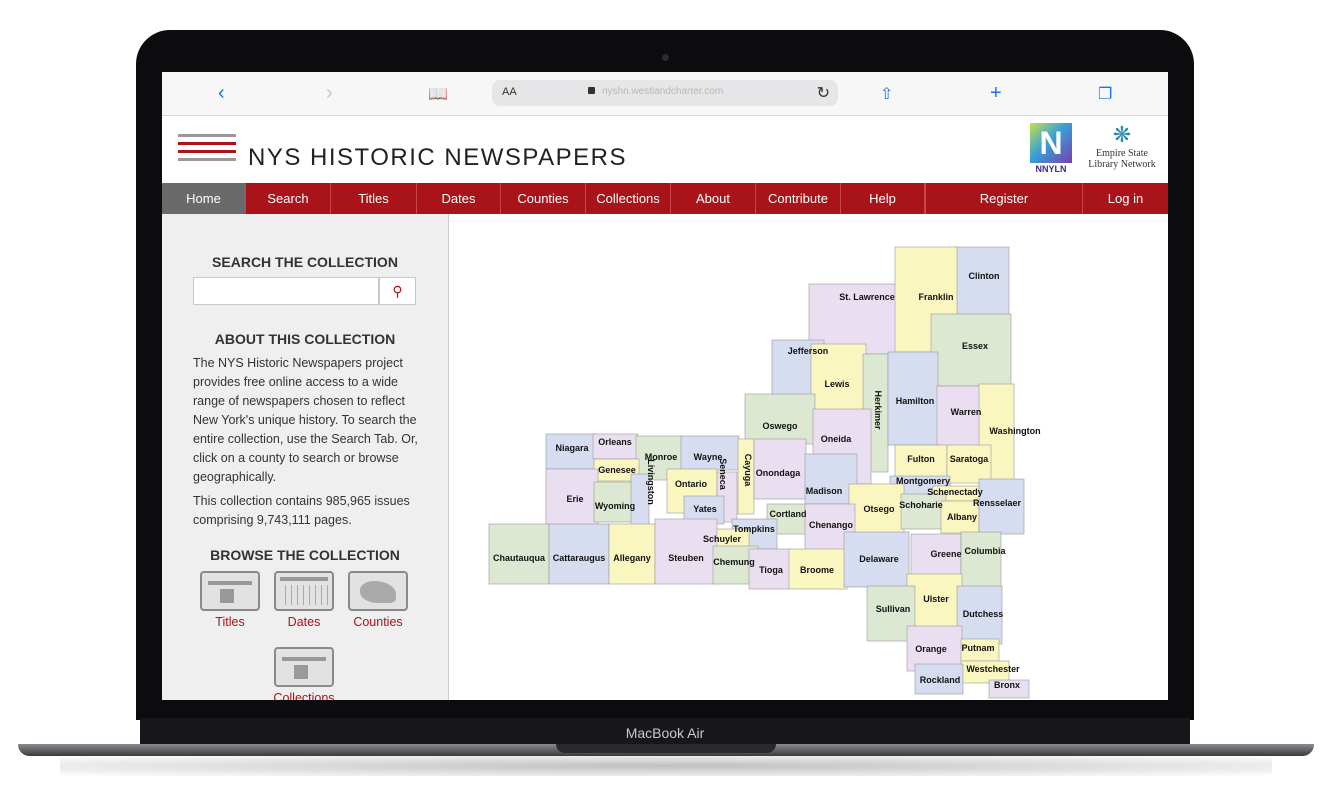 This screenshot has height=807, width=1340. Describe the element at coordinates (778, 473) in the screenshot. I see `county-label: Onondaga` at that location.